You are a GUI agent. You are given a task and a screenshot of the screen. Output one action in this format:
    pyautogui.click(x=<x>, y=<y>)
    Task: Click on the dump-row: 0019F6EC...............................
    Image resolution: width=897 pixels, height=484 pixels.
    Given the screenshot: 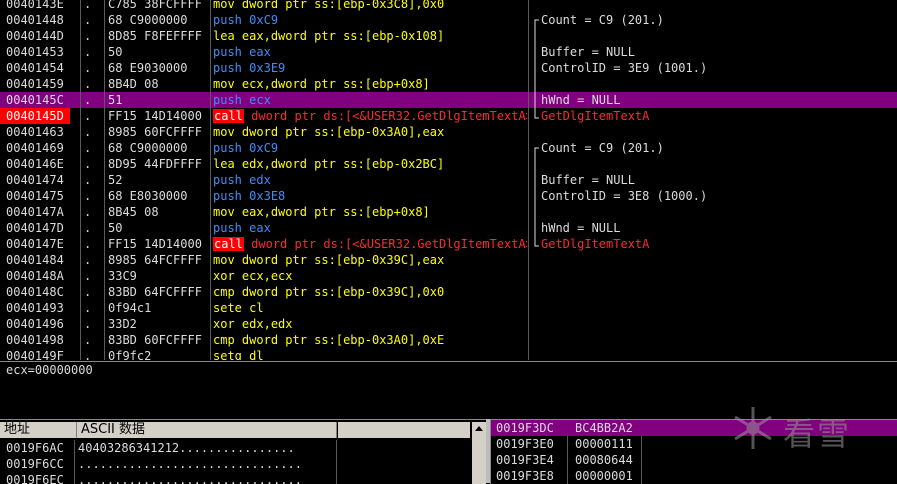 What is the action you would take?
    pyautogui.click(x=235, y=478)
    